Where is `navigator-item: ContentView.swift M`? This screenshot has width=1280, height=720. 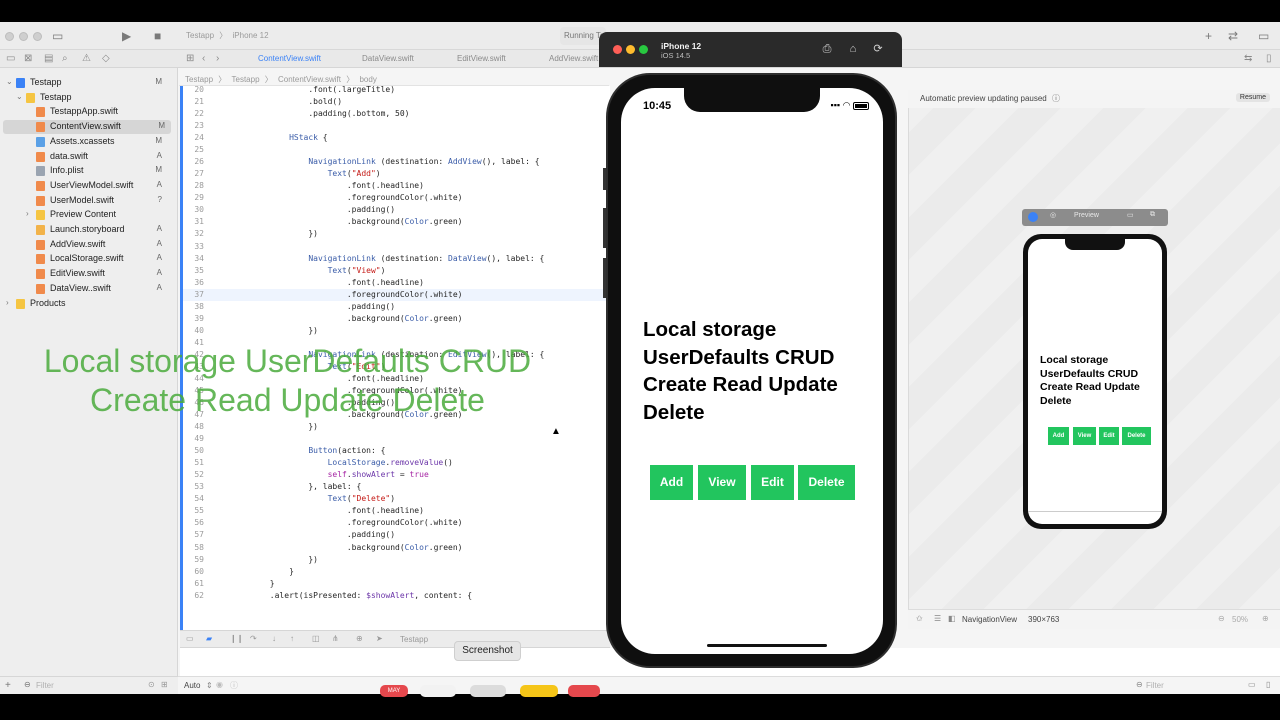
navigator-item: ContentView.swift M is located at coordinates (87, 127).